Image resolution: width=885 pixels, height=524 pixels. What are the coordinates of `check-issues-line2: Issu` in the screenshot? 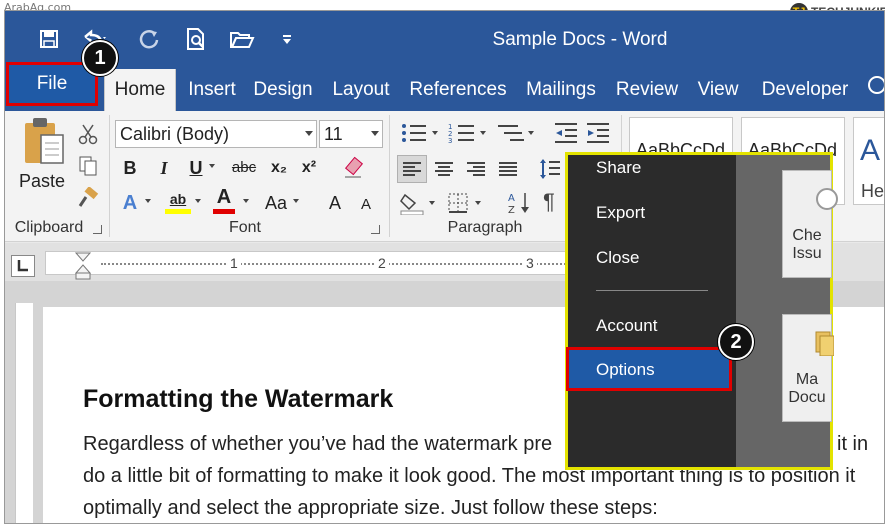 It's located at (807, 253).